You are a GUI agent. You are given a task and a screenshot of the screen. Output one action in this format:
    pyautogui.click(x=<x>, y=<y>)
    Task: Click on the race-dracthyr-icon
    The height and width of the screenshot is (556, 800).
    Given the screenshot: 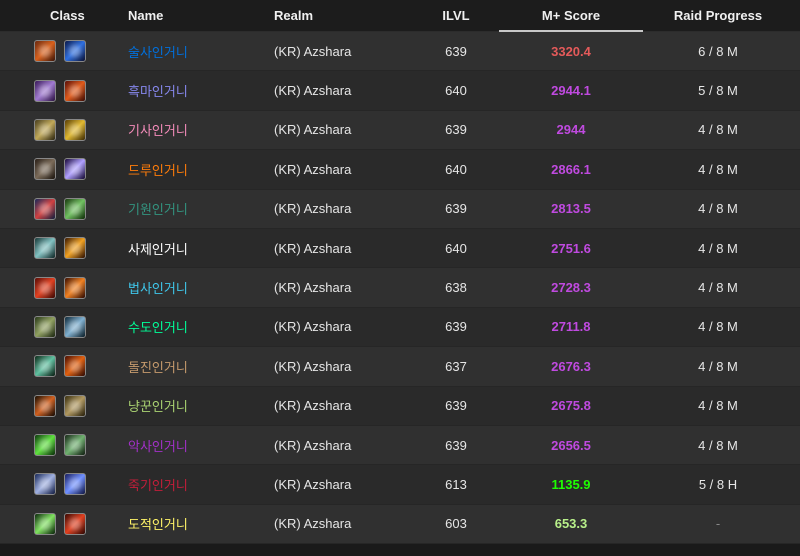 What is the action you would take?
    pyautogui.click(x=45, y=208)
    